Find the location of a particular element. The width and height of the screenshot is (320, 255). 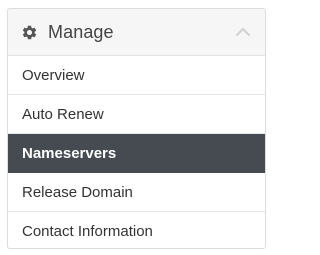

menu-item-contact-information: Contact Information is located at coordinates (136, 230).